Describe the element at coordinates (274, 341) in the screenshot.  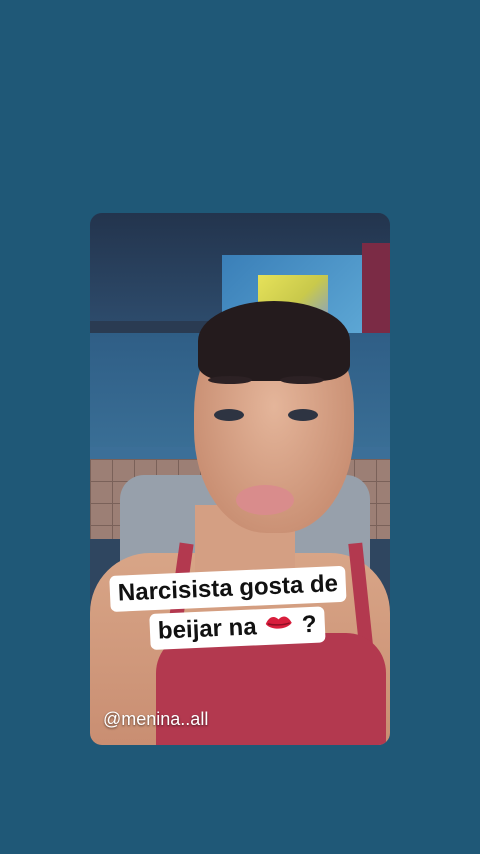
I see `person-hair` at that location.